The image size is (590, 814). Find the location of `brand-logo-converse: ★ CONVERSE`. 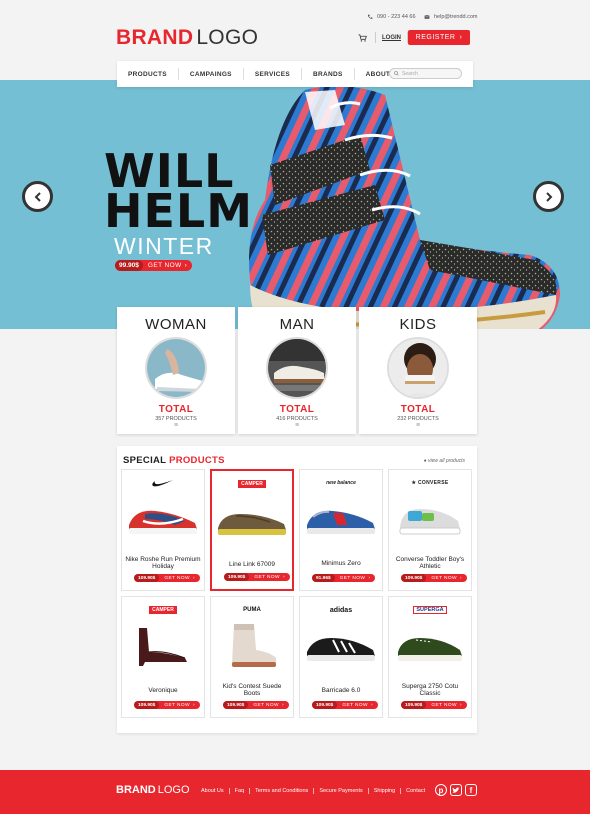

brand-logo-converse: ★ CONVERSE is located at coordinates (430, 483).